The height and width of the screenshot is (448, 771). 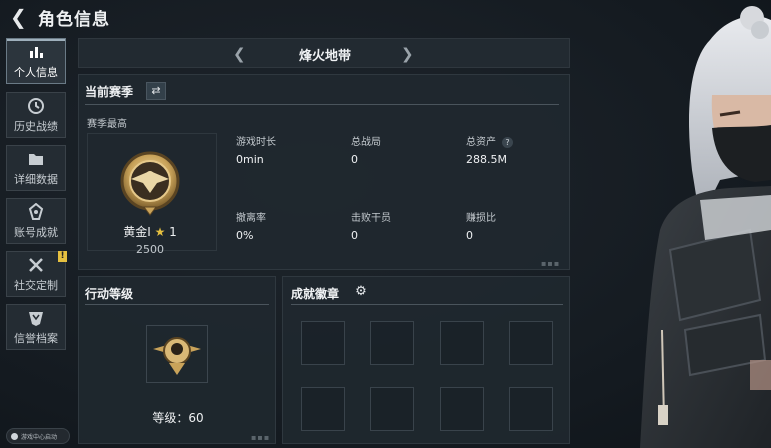 I want to click on stat-label: 游戏时长, so click(x=256, y=142).